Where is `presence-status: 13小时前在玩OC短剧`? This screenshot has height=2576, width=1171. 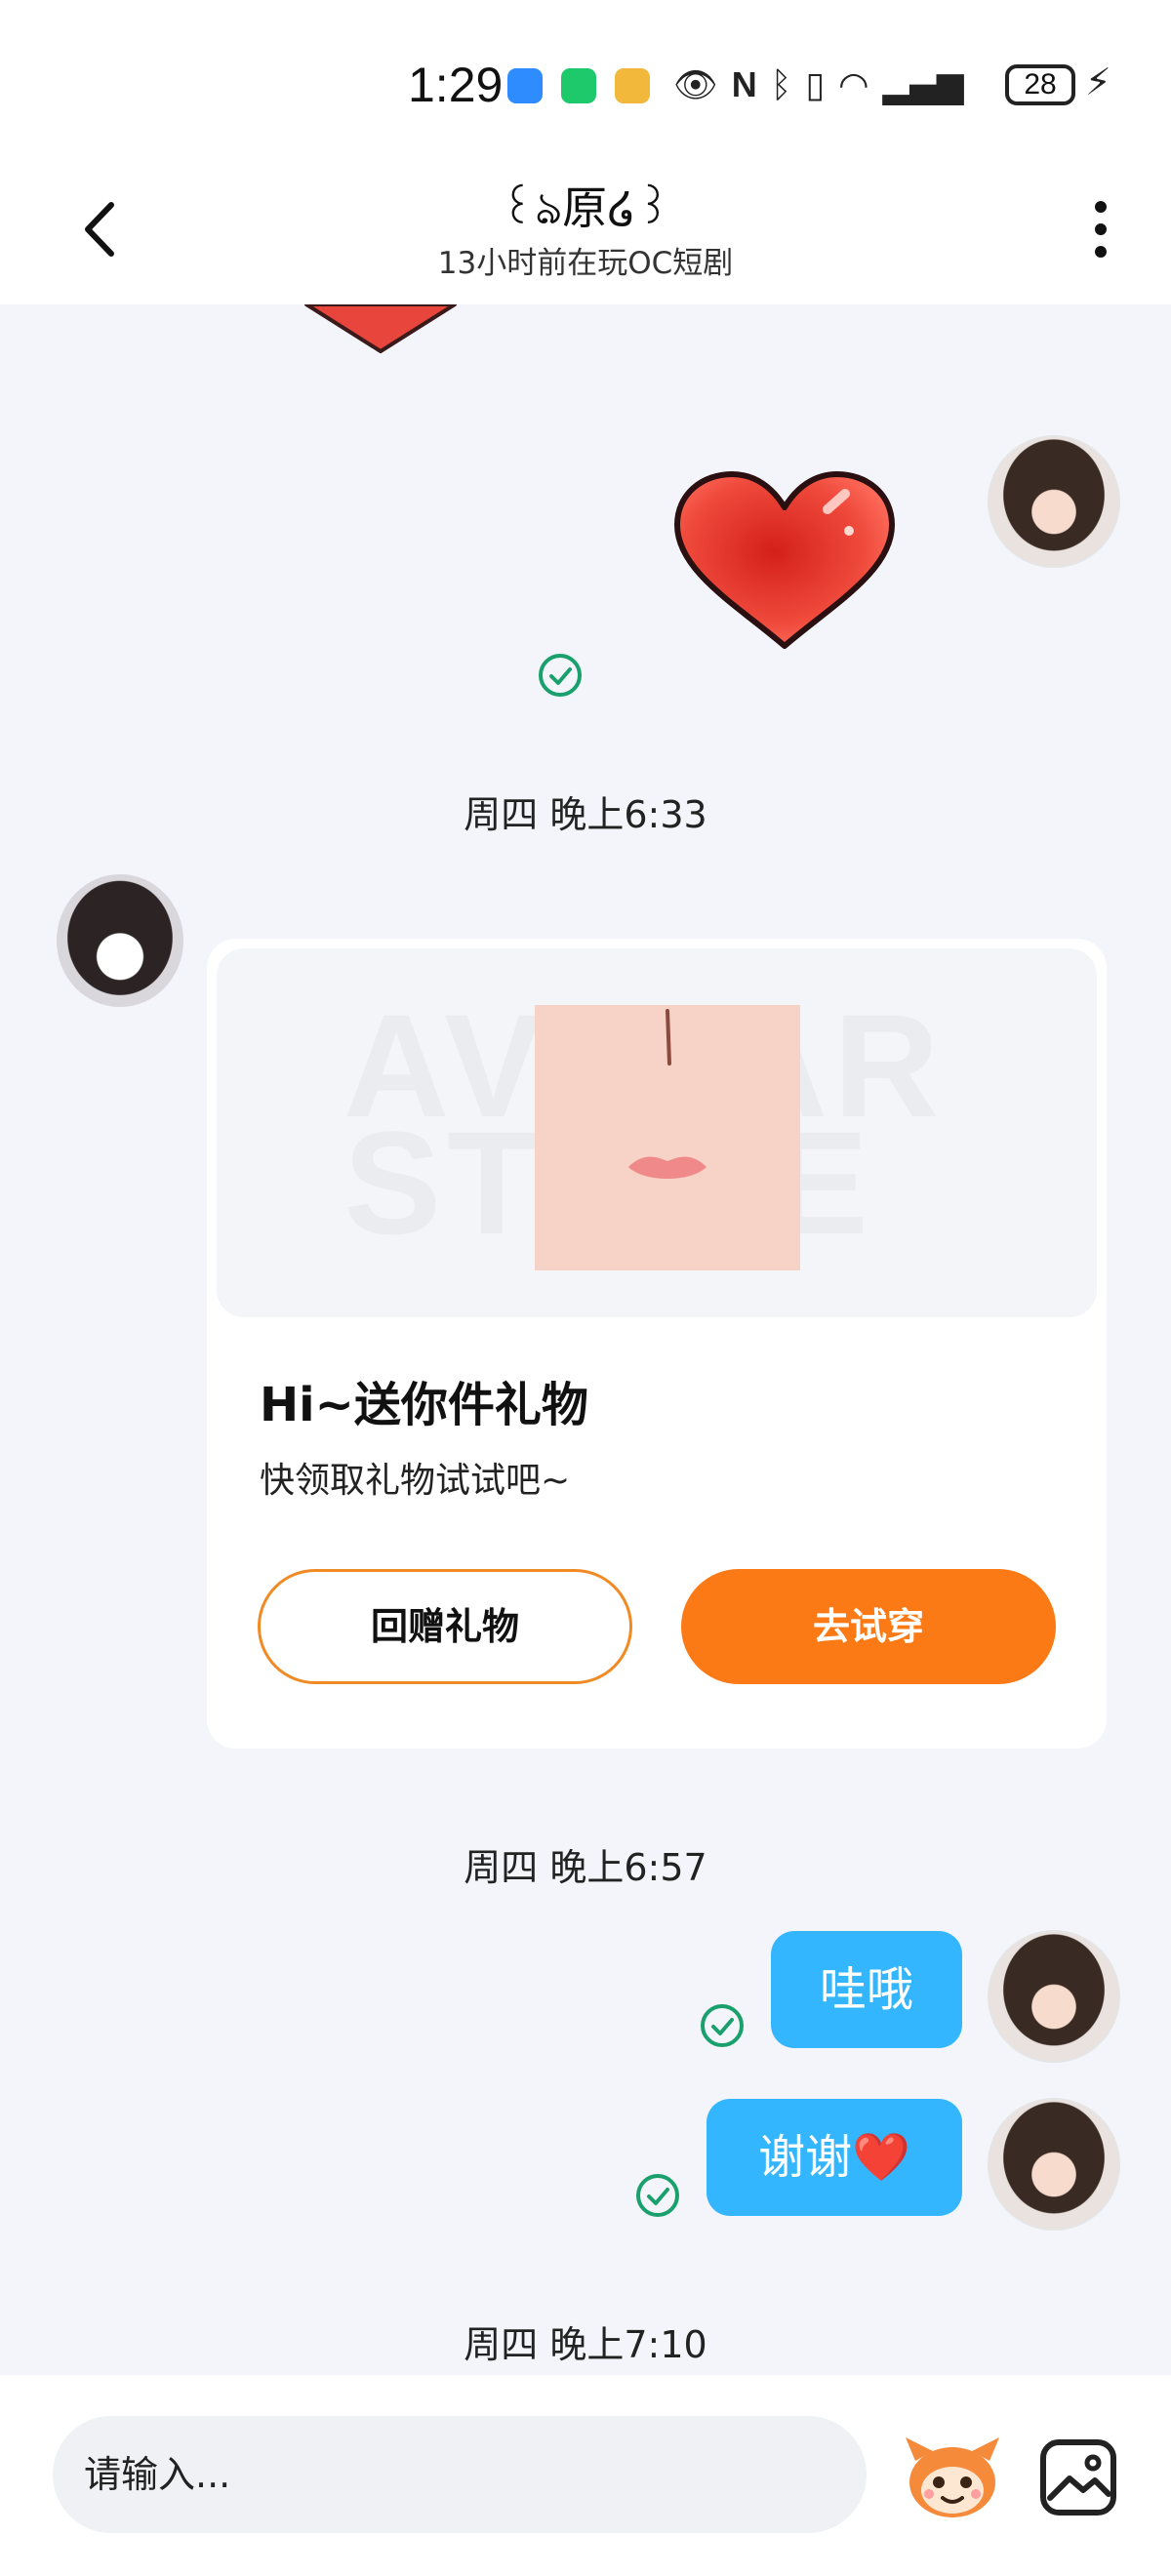 presence-status: 13小时前在玩OC短剧 is located at coordinates (585, 263).